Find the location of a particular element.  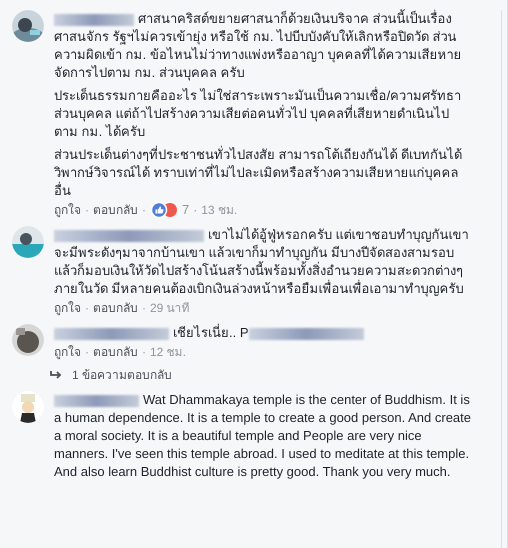

comment-text: Wat Dhammakaya temple is the center of Buddhism. It is a human dependence. It is a temple to create a good person. And create a moral society. It is a beautiful temple and People are very nice manners. I've seen this temple abroad. I used to meditate at this temple. And also learn Buddhist culture is pretty good. Thank you very much. is located at coordinates (263, 436).